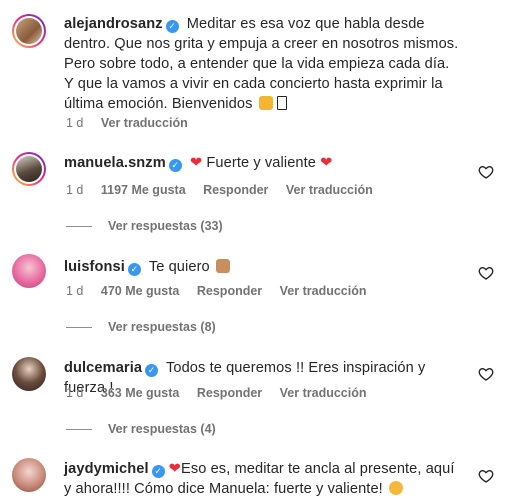 This screenshot has width=507, height=500. I want to click on view-replies-button: Ver respuestas (33), so click(144, 226).